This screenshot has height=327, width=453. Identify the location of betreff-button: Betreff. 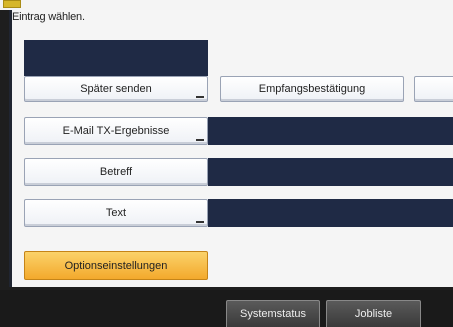
(116, 172).